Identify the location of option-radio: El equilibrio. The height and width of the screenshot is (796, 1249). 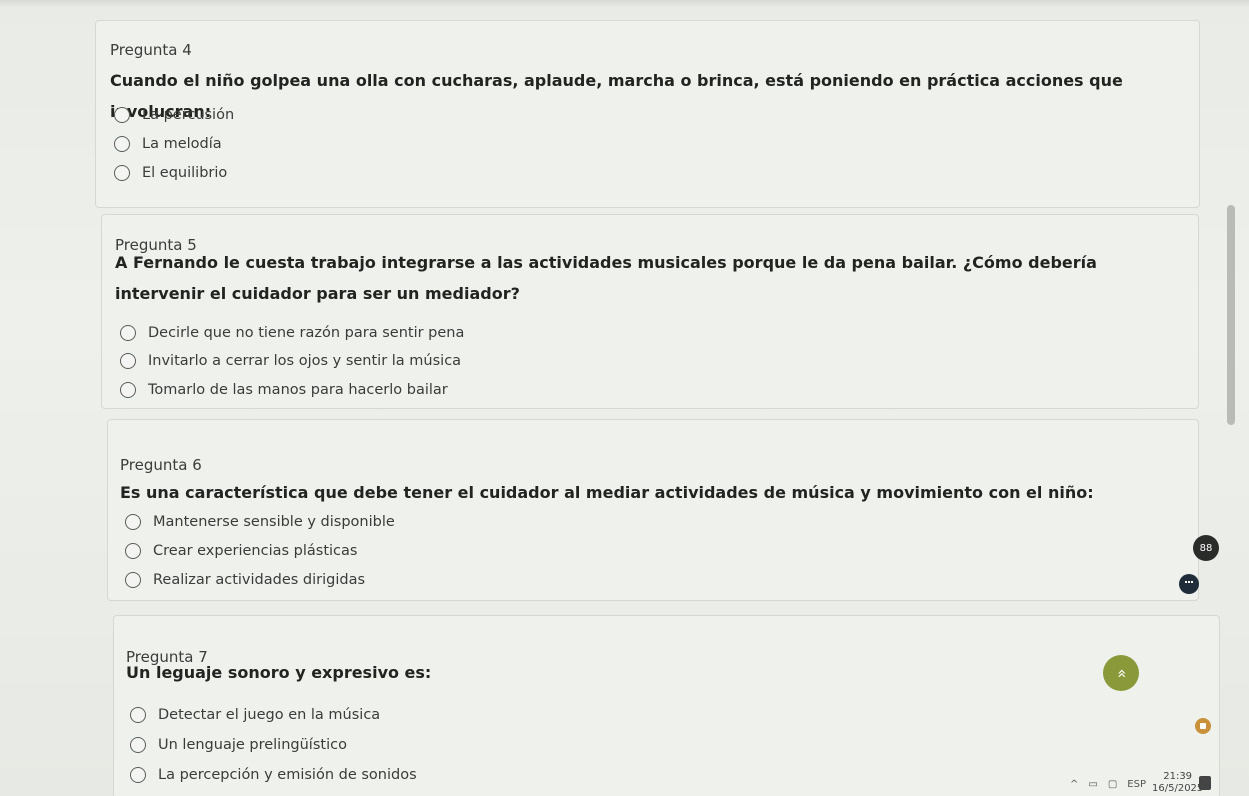
(170, 173).